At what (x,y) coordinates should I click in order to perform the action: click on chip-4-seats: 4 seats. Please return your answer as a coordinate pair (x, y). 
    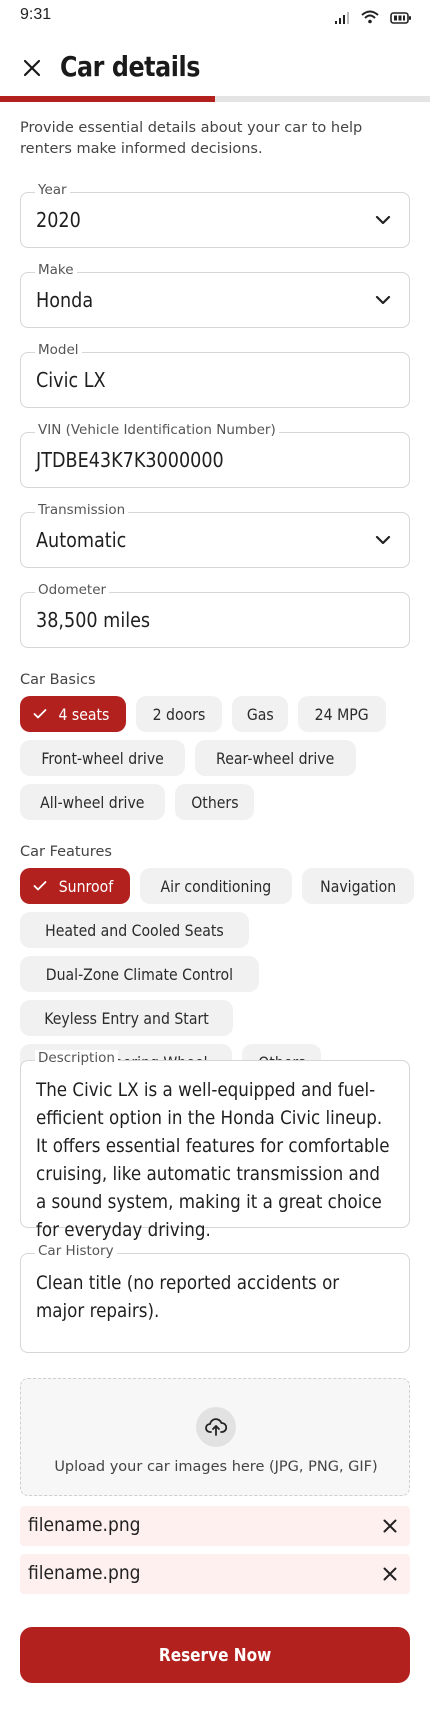
    Looking at the image, I should click on (73, 714).